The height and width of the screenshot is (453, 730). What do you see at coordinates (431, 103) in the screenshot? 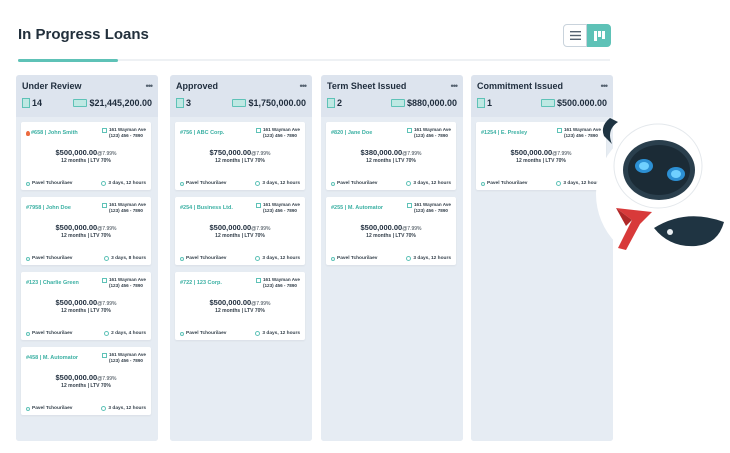
I see `column-total-value: $880,000.00` at bounding box center [431, 103].